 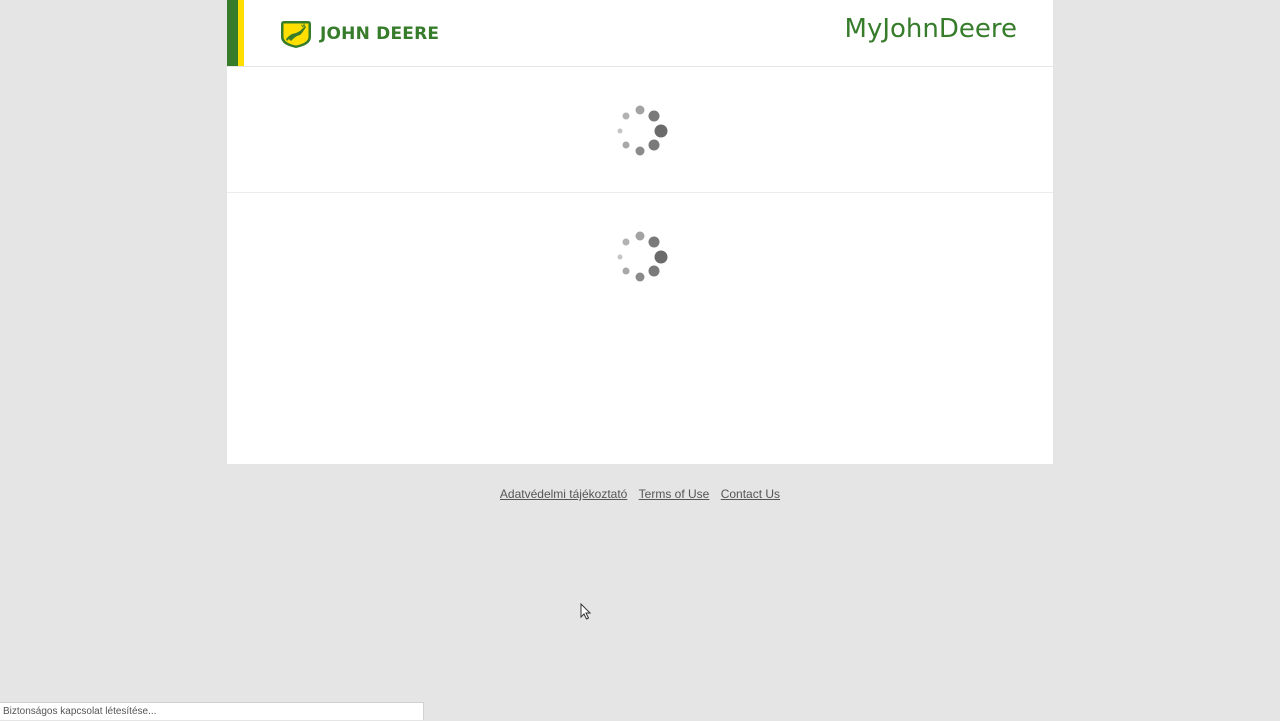 I want to click on app-title: MyJohnDeere, so click(x=930, y=29).